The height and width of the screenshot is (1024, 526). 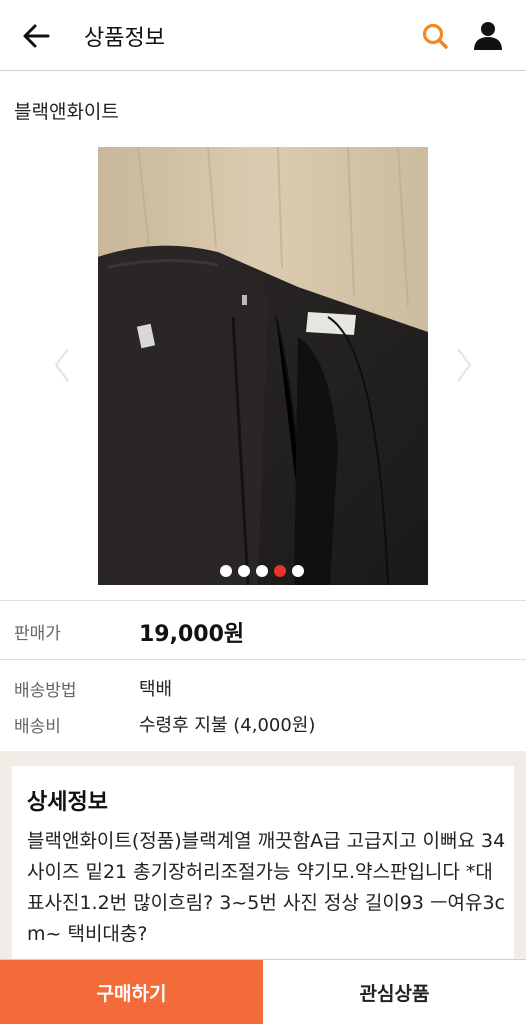 I want to click on shipping-fee-value: 수령후 지불 (4,000원), so click(x=227, y=725).